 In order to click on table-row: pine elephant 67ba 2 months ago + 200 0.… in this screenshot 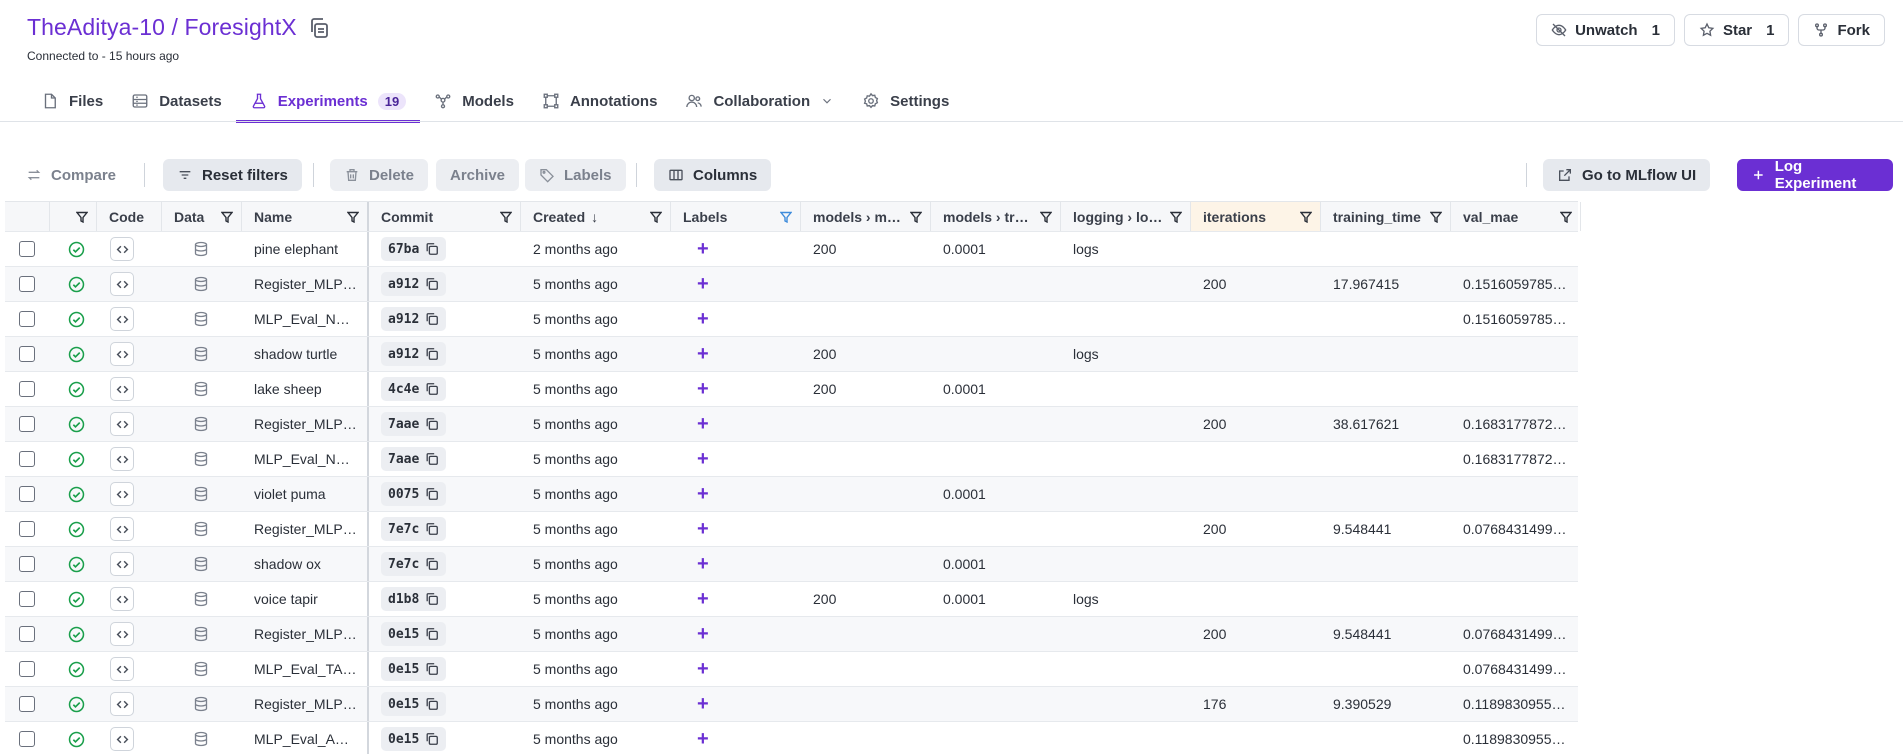, I will do `click(791, 249)`.